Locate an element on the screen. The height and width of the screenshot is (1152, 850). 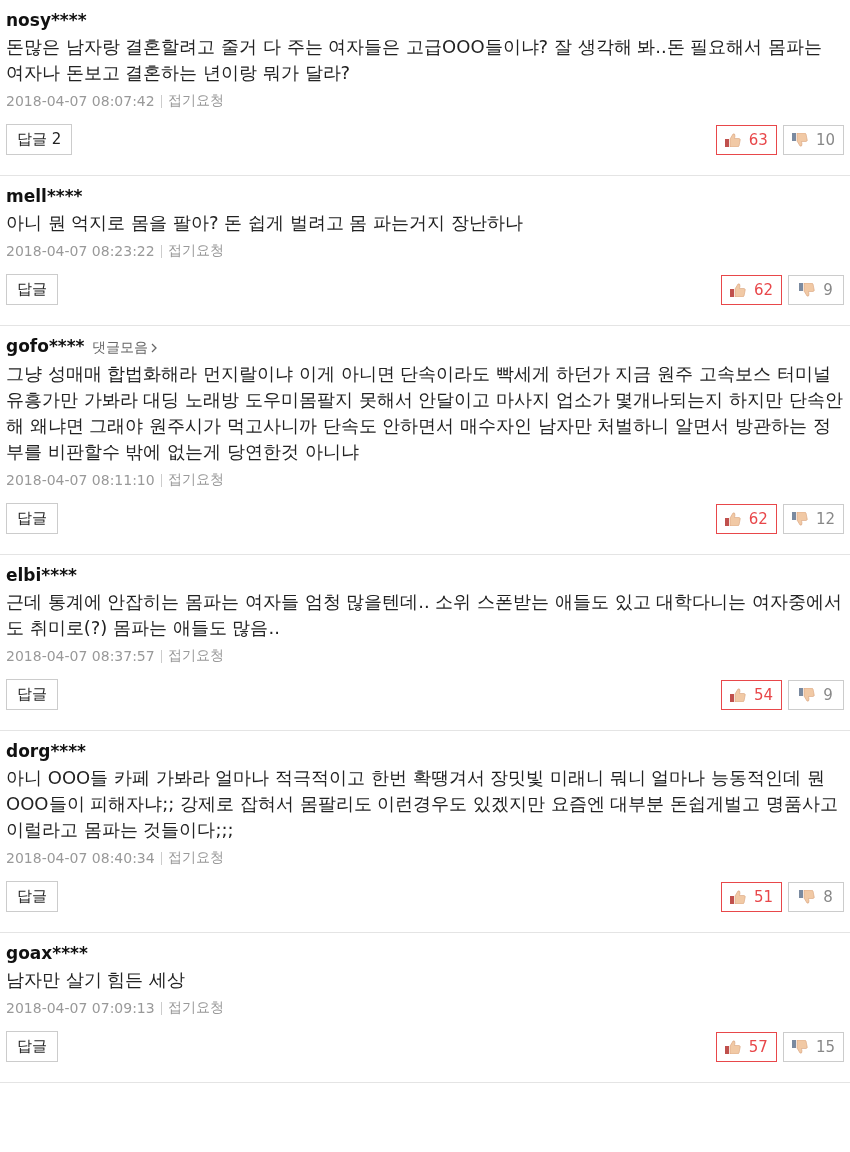
like-button: 57 is located at coordinates (746, 1046).